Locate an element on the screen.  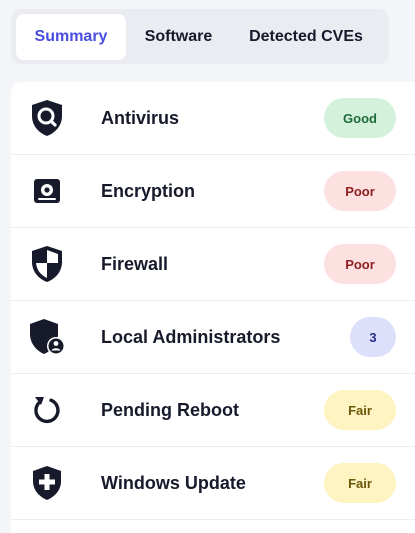
hard-drive-icon is located at coordinates (47, 191).